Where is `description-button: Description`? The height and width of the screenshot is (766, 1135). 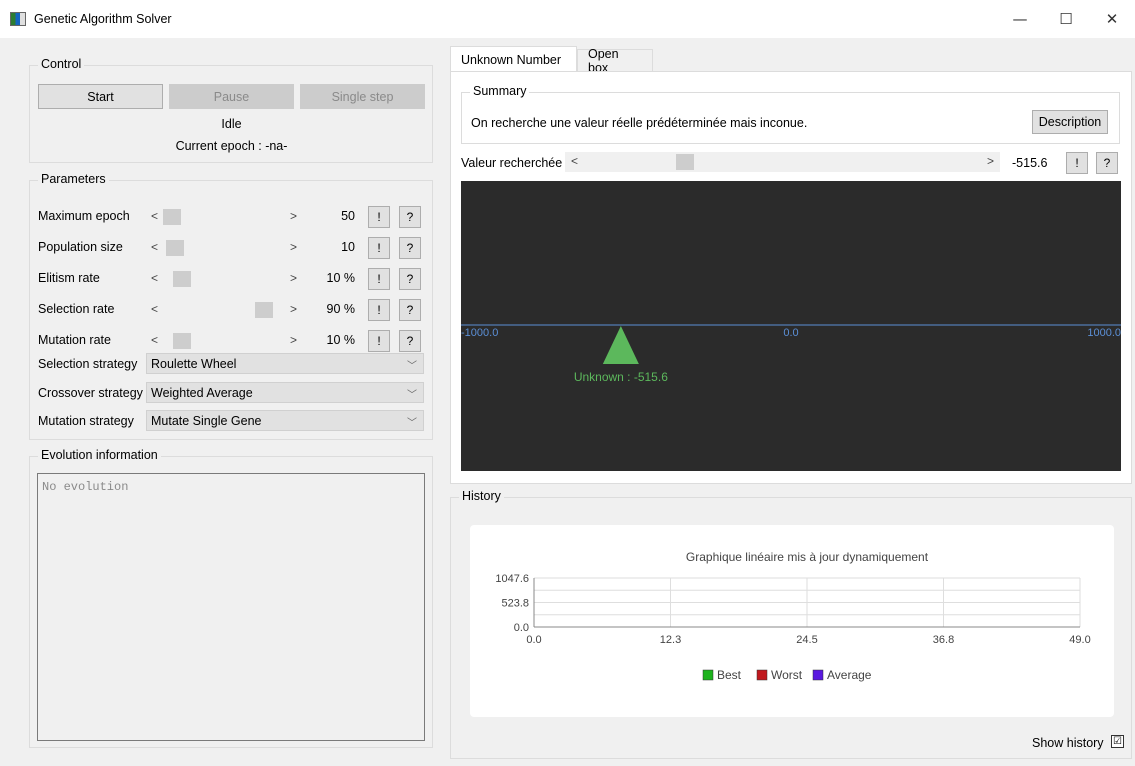 description-button: Description is located at coordinates (1070, 122).